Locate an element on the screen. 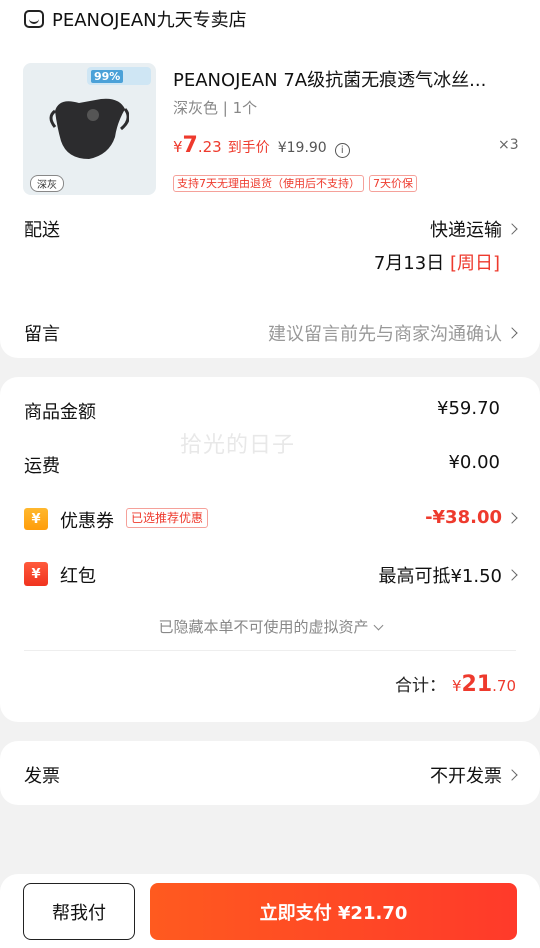 The width and height of the screenshot is (540, 948). red-packet-selector: 最高可抵¥1.50 is located at coordinates (448, 575).